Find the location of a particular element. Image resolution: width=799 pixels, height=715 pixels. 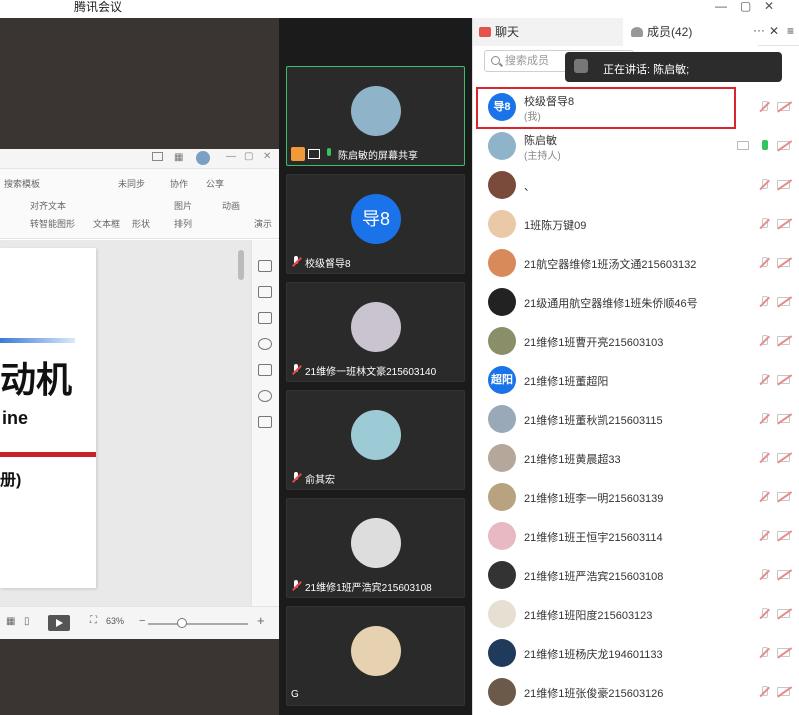

zoom-out-icon: − is located at coordinates (142, 621).